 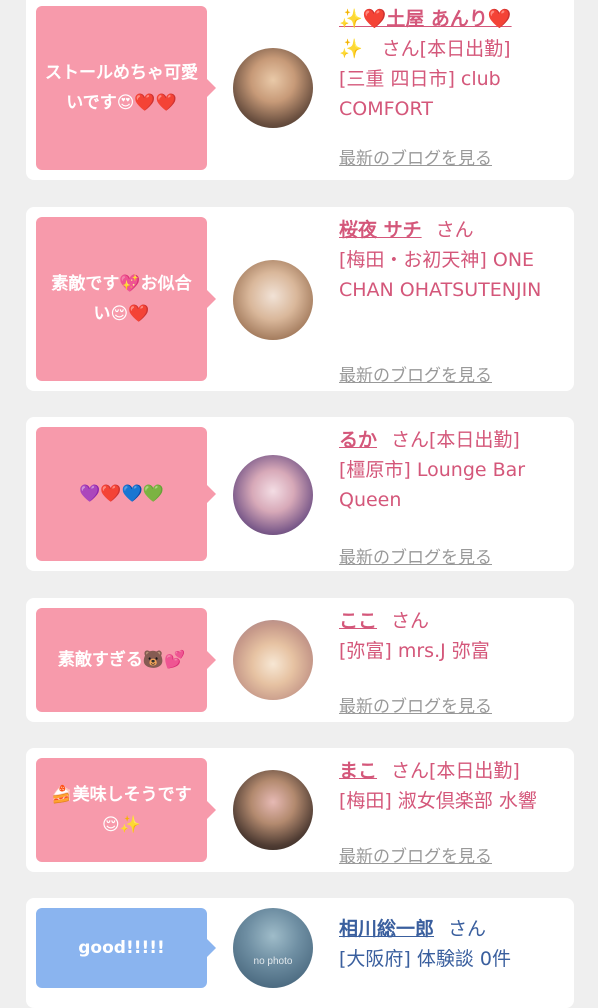 I want to click on user-info: 相川総一郎 さん [大阪府] 体験談 0件, so click(x=451, y=944).